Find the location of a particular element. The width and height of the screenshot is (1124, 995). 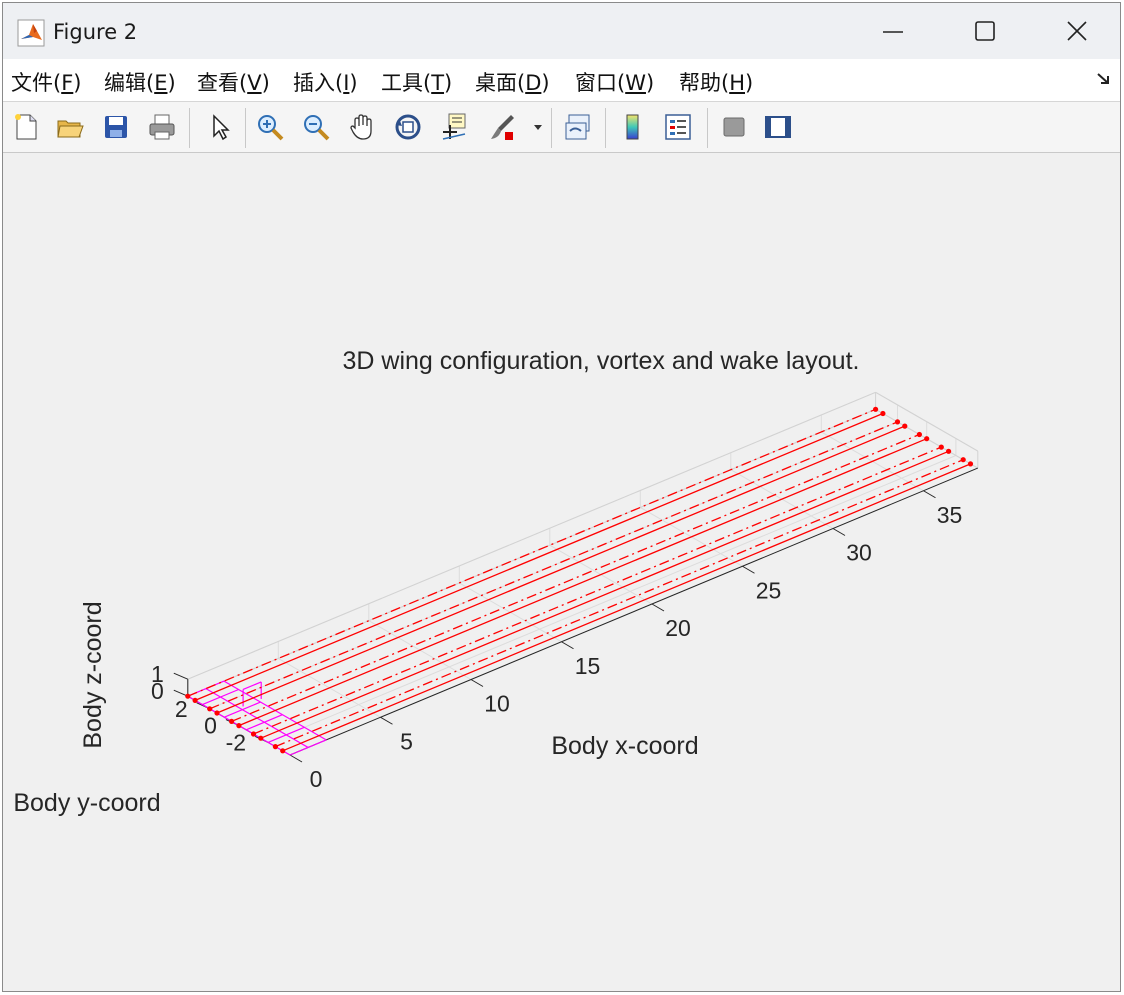

show-plot-tools-button is located at coordinates (778, 127).